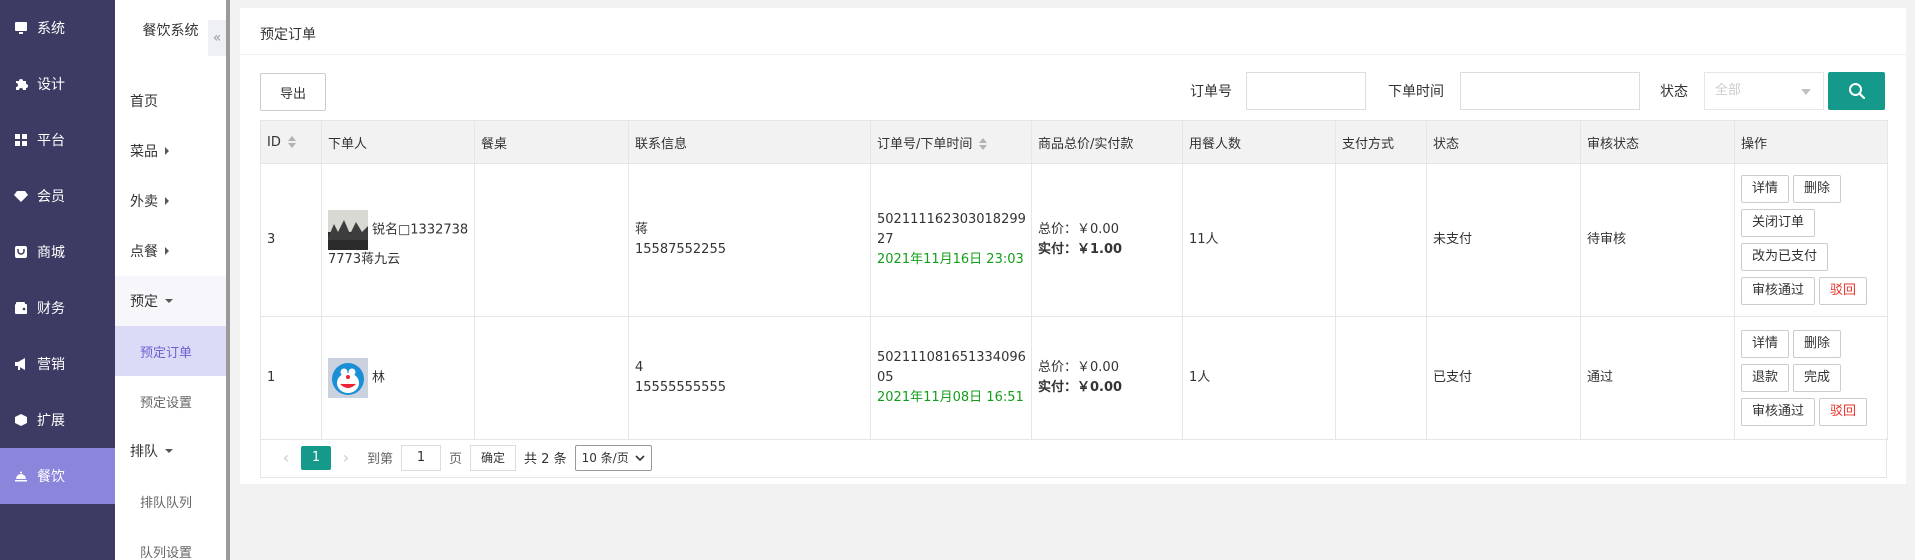 This screenshot has height=560, width=1915. I want to click on nav-item-platform: 平台, so click(57, 140).